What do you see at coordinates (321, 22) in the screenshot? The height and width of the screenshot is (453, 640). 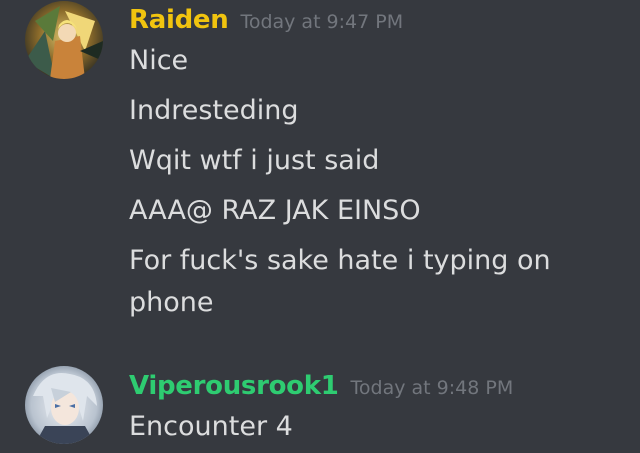 I see `timestamp: Today at 9:47 PM` at bounding box center [321, 22].